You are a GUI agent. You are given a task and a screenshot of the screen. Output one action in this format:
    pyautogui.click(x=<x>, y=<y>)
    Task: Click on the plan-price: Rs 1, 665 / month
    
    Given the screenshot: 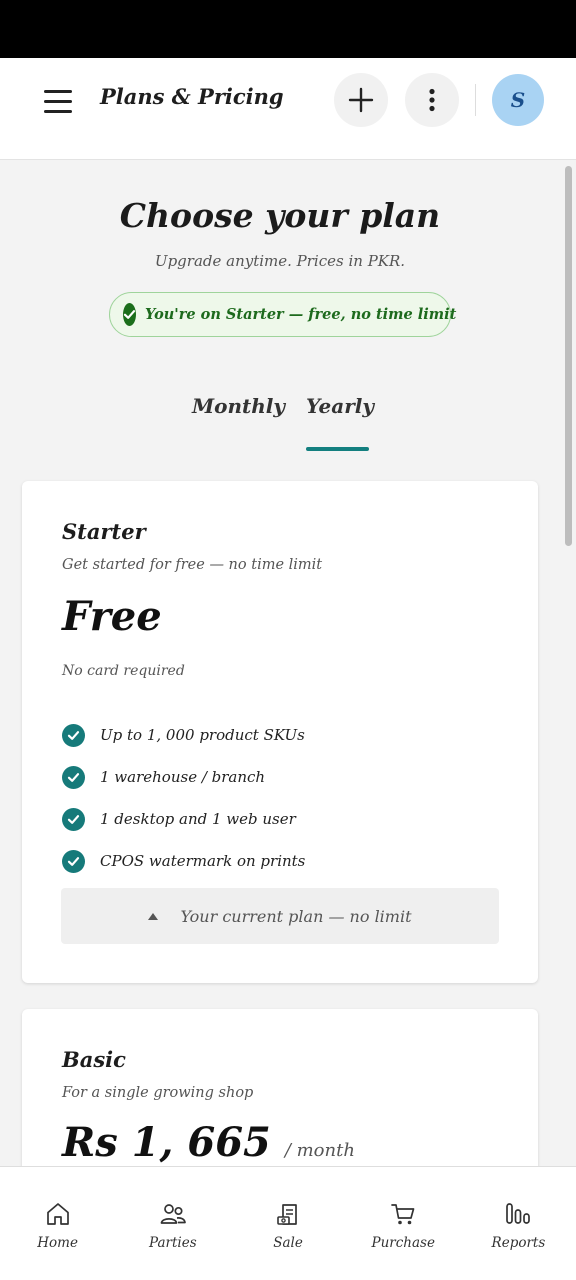 What is the action you would take?
    pyautogui.click(x=208, y=1142)
    